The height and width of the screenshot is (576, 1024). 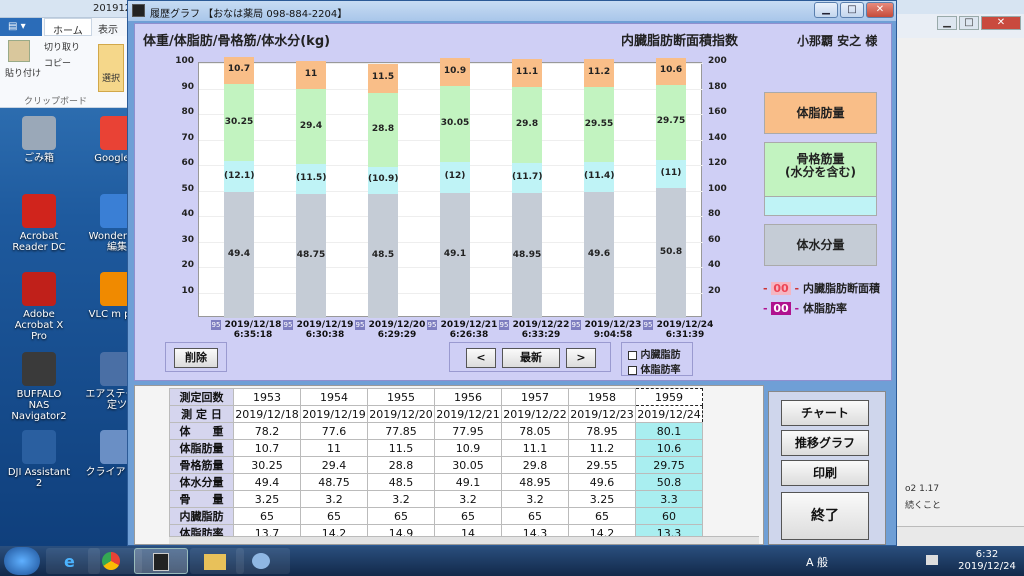 What do you see at coordinates (669, 431) in the screenshot?
I see `table-cell: 80.1` at bounding box center [669, 431].